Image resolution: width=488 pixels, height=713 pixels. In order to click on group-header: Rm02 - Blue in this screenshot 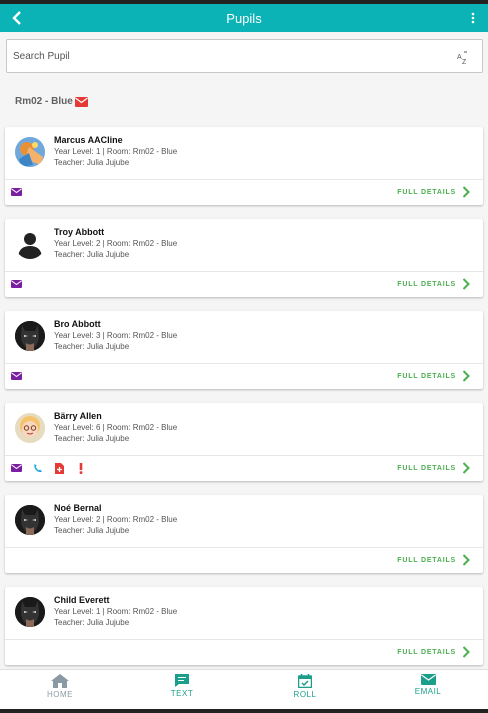, I will do `click(51, 101)`.